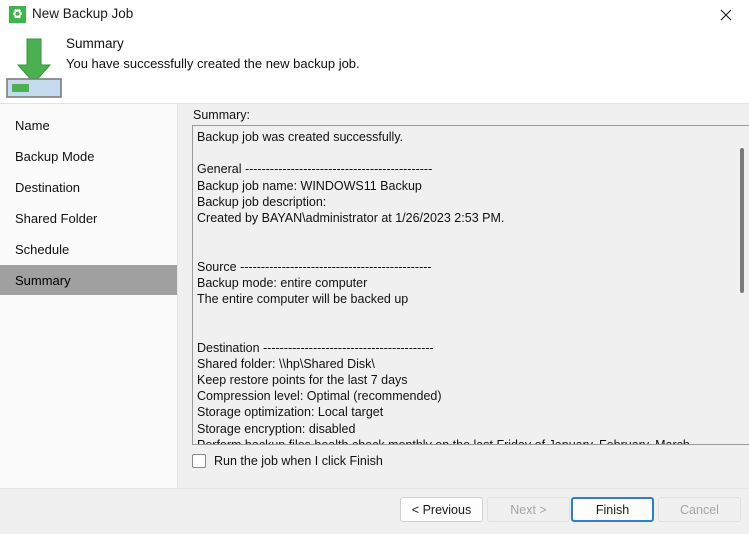 The image size is (749, 534). What do you see at coordinates (43, 280) in the screenshot?
I see `sidebar-item-label: Summary` at bounding box center [43, 280].